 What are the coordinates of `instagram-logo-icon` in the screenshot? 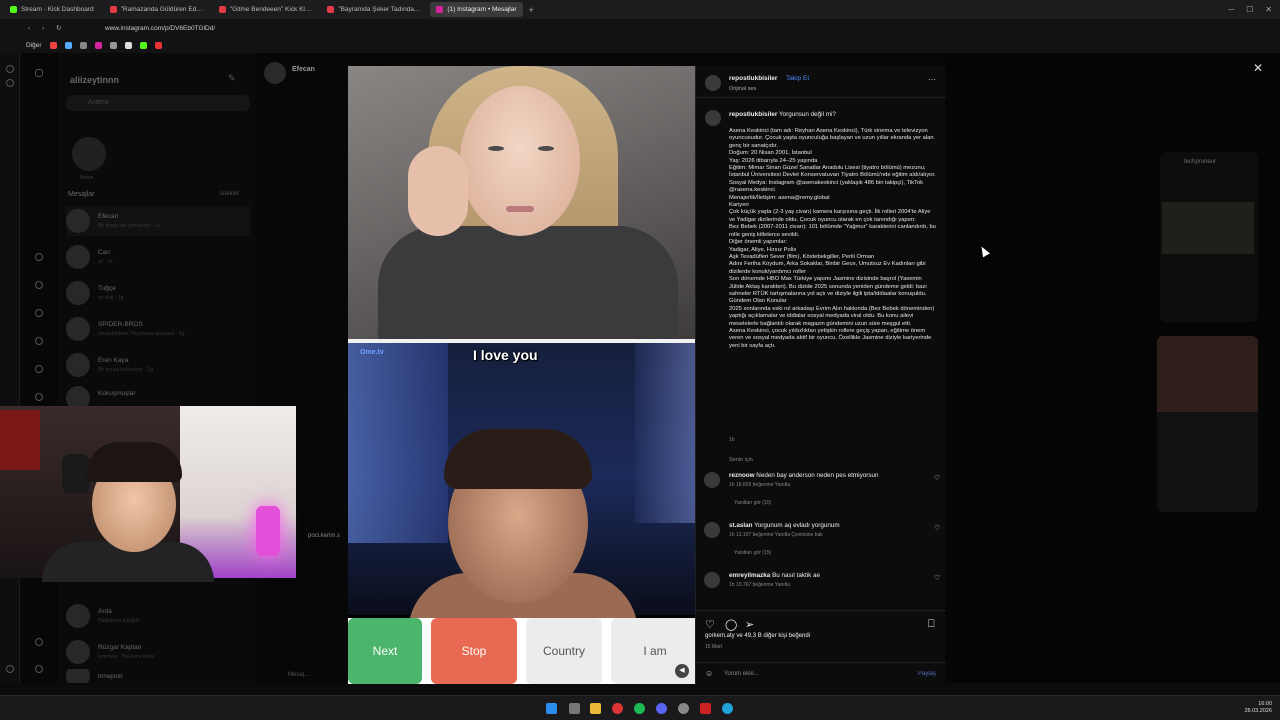 It's located at (39, 73).